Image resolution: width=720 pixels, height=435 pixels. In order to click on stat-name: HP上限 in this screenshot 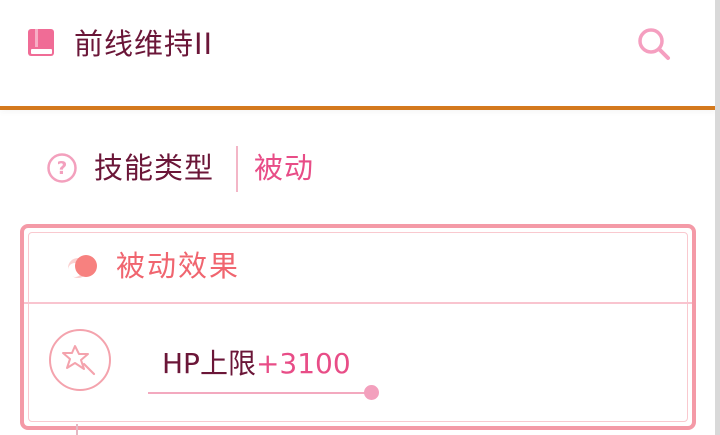, I will do `click(209, 363)`.